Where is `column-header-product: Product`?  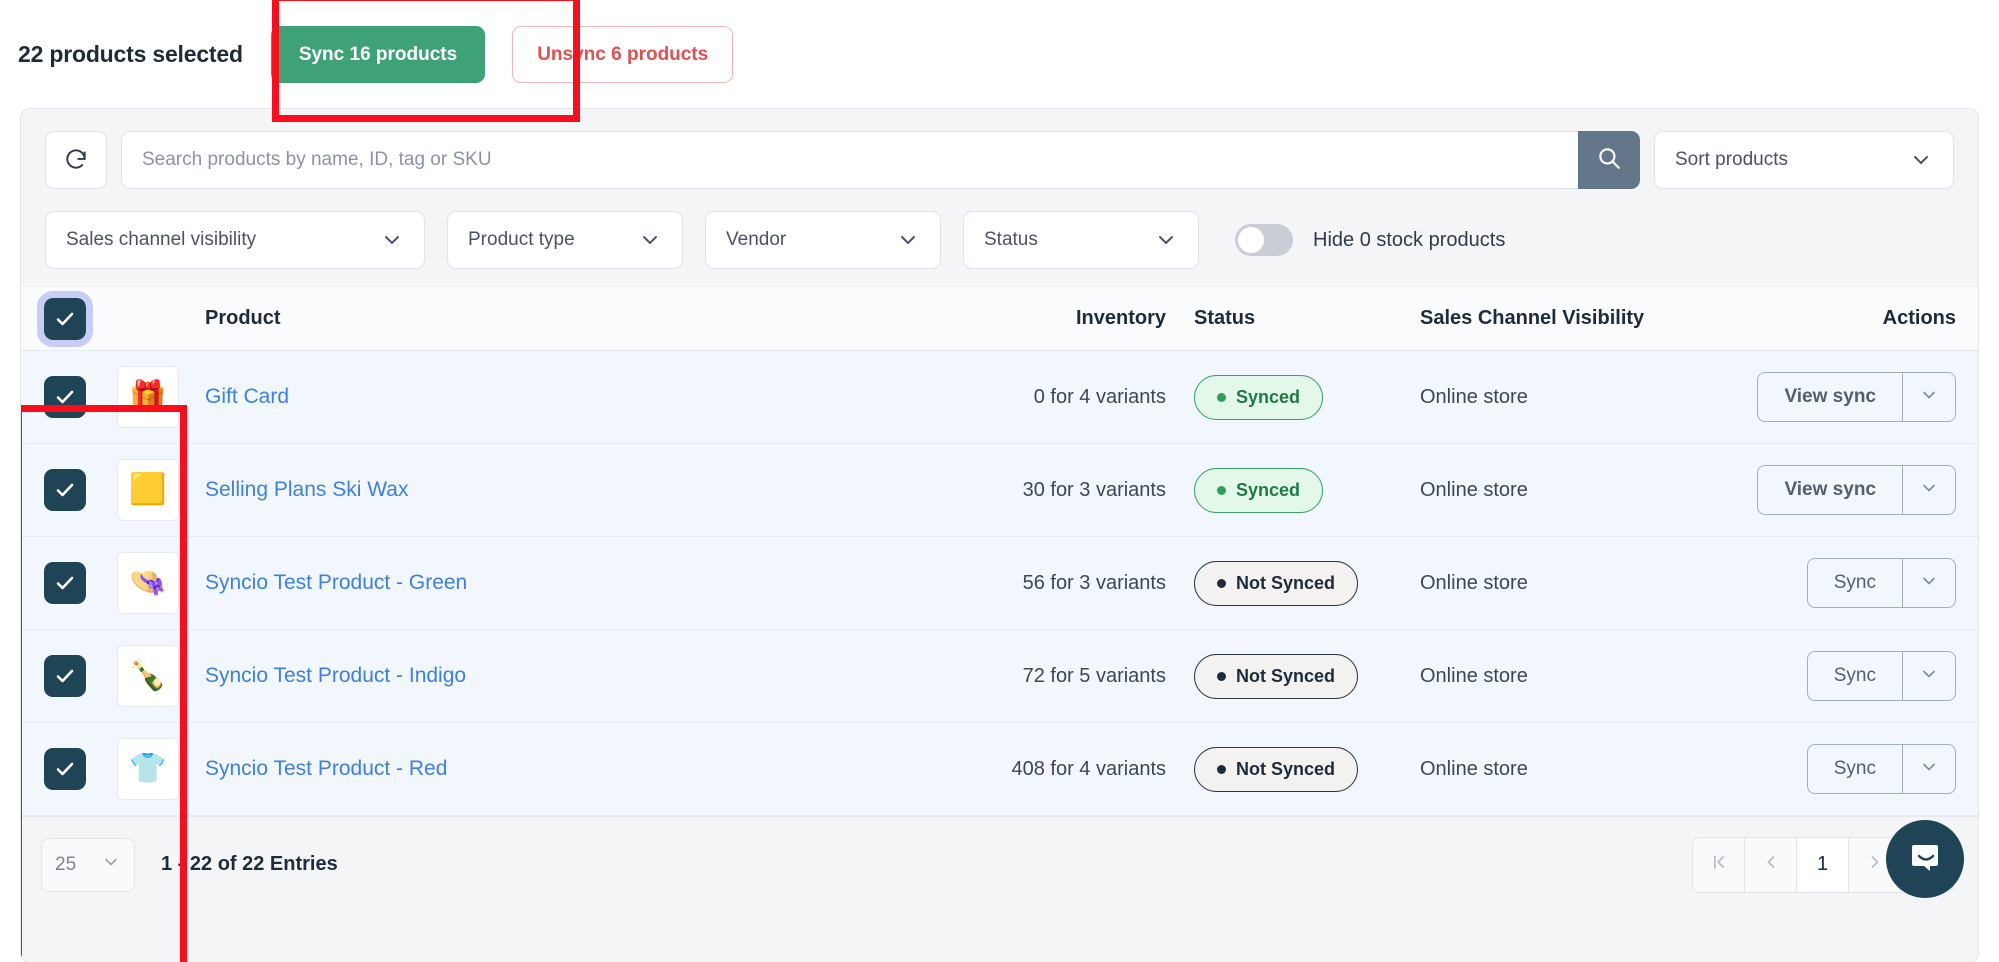
column-header-product: Product is located at coordinates (243, 318).